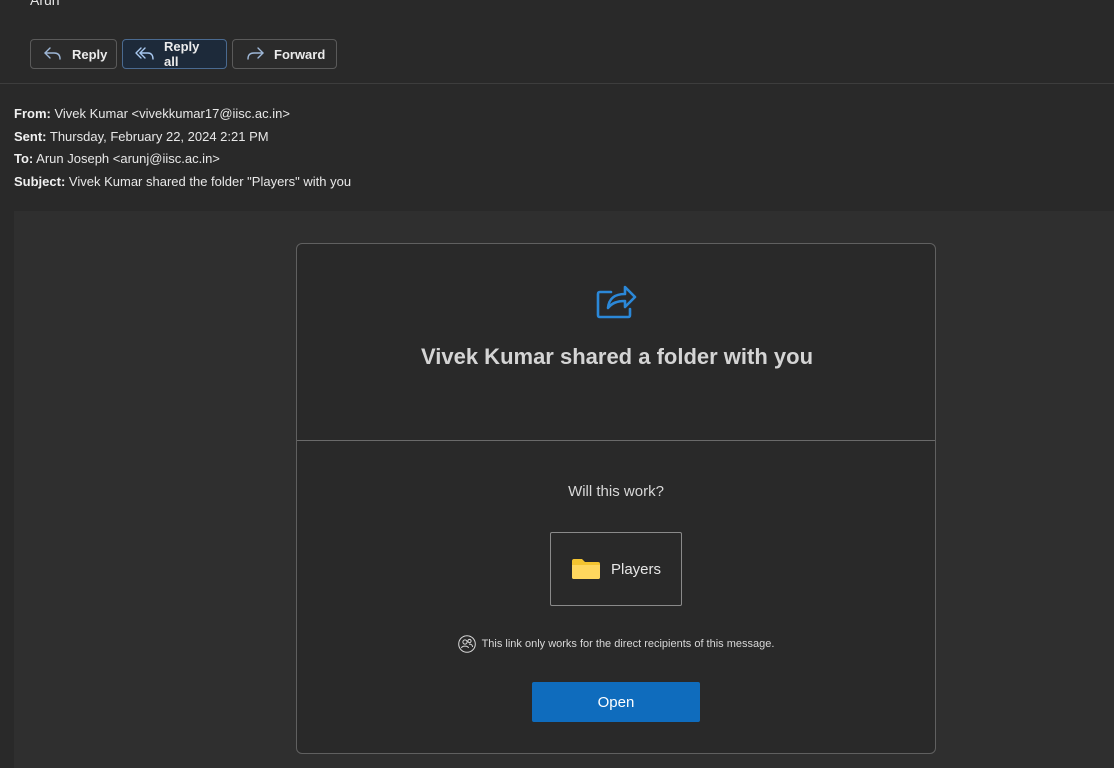  What do you see at coordinates (159, 136) in the screenshot?
I see `sent-value: Thursday, February 22, 2024 2:21 PM` at bounding box center [159, 136].